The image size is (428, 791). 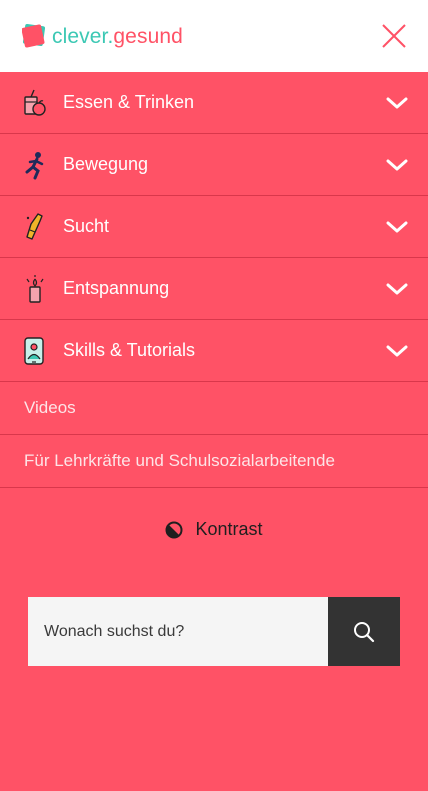 I want to click on menu-item-sucht: Sucht, so click(x=214, y=227).